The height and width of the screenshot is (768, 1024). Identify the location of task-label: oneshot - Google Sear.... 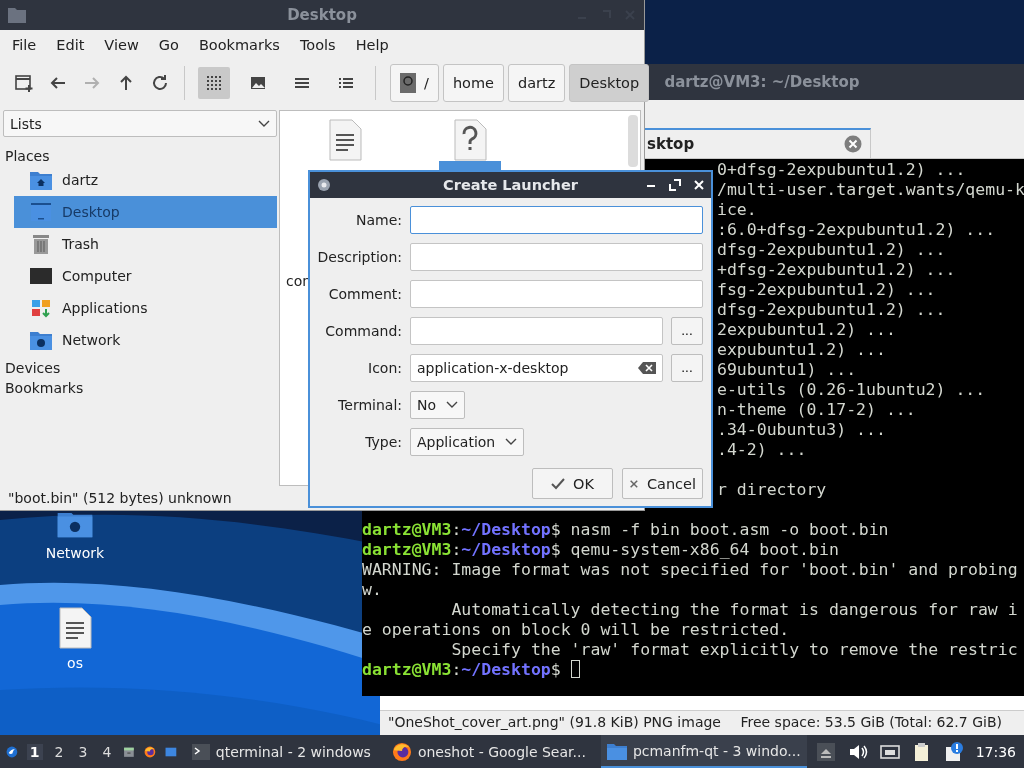
(501, 751).